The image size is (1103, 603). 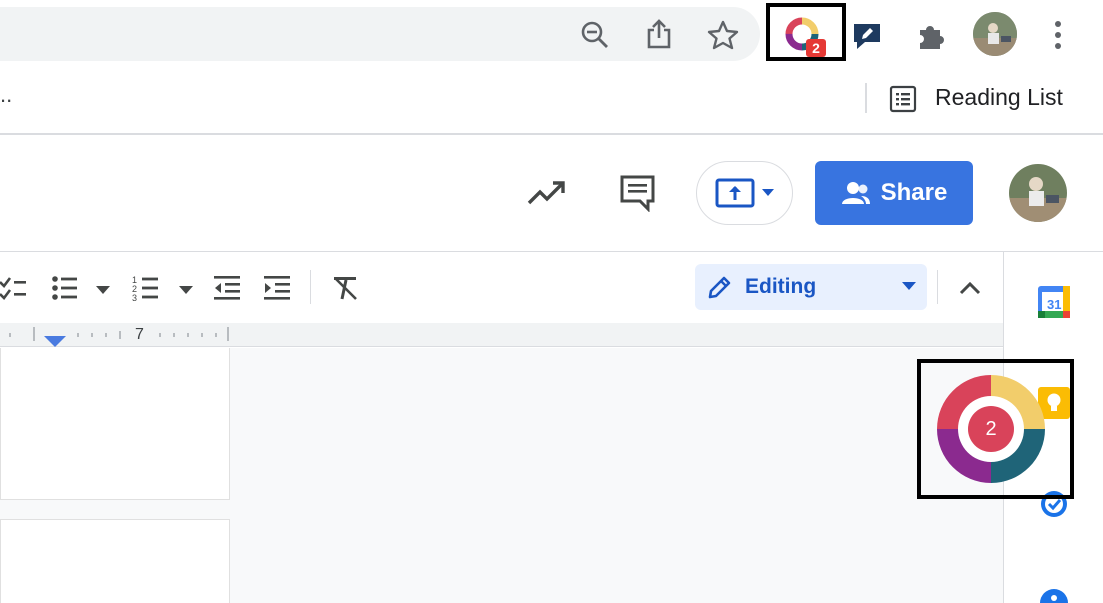 I want to click on bookmarks-divider, so click(x=866, y=98).